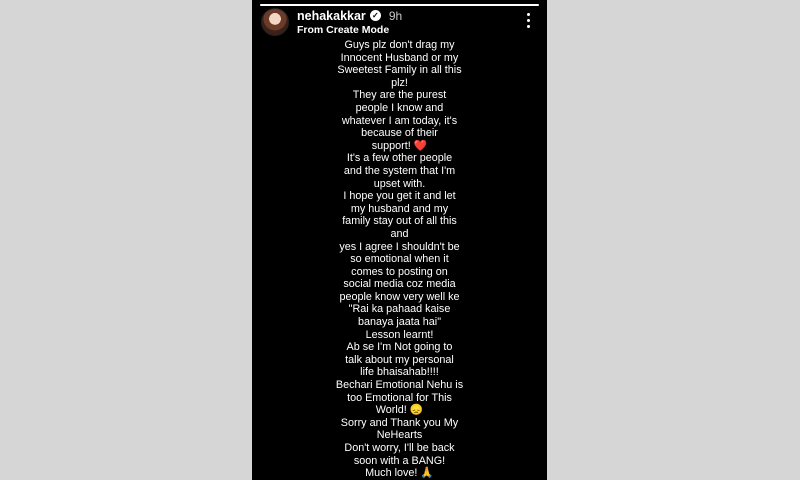  Describe the element at coordinates (399, 196) in the screenshot. I see `caption-line: I hope you get it and let` at that location.